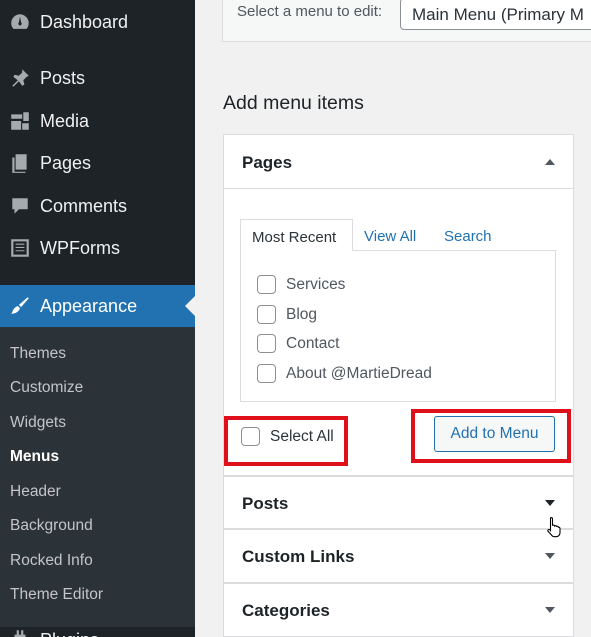 The width and height of the screenshot is (591, 637). I want to click on submenu-theme-editor: Theme Editor, so click(56, 595).